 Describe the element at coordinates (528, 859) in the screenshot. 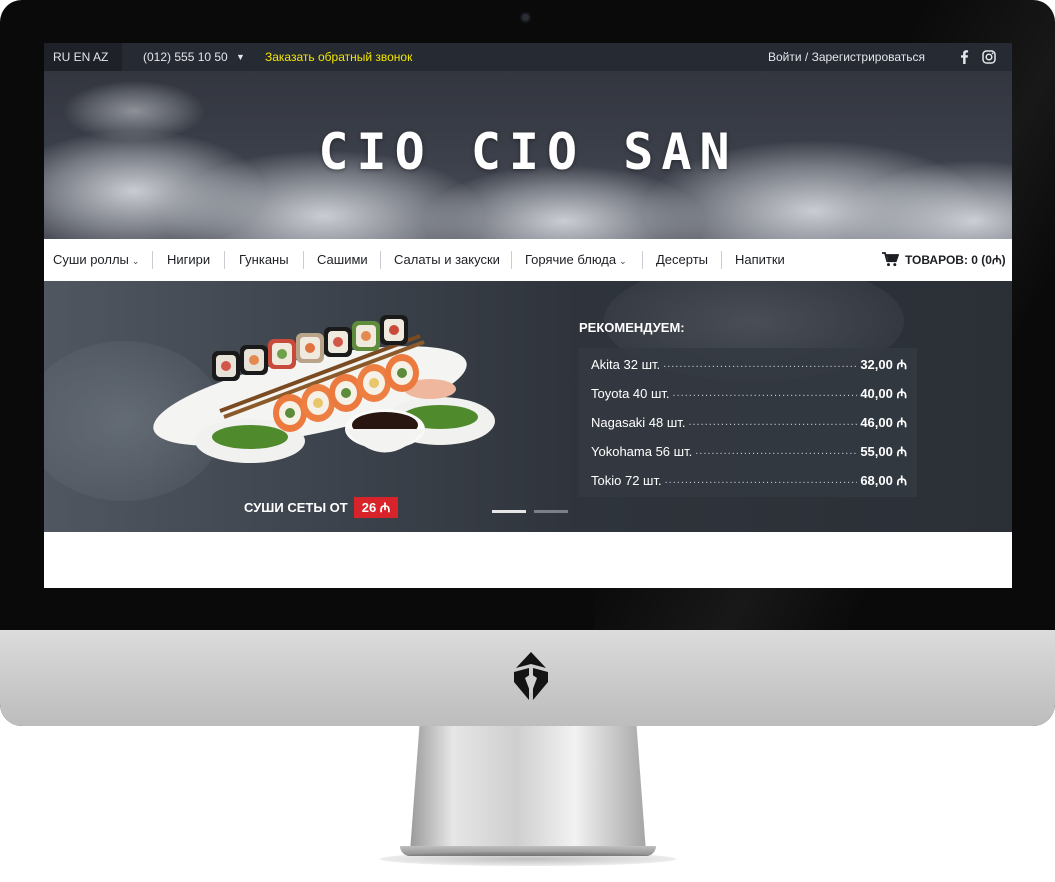

I see `stand-shadow` at that location.